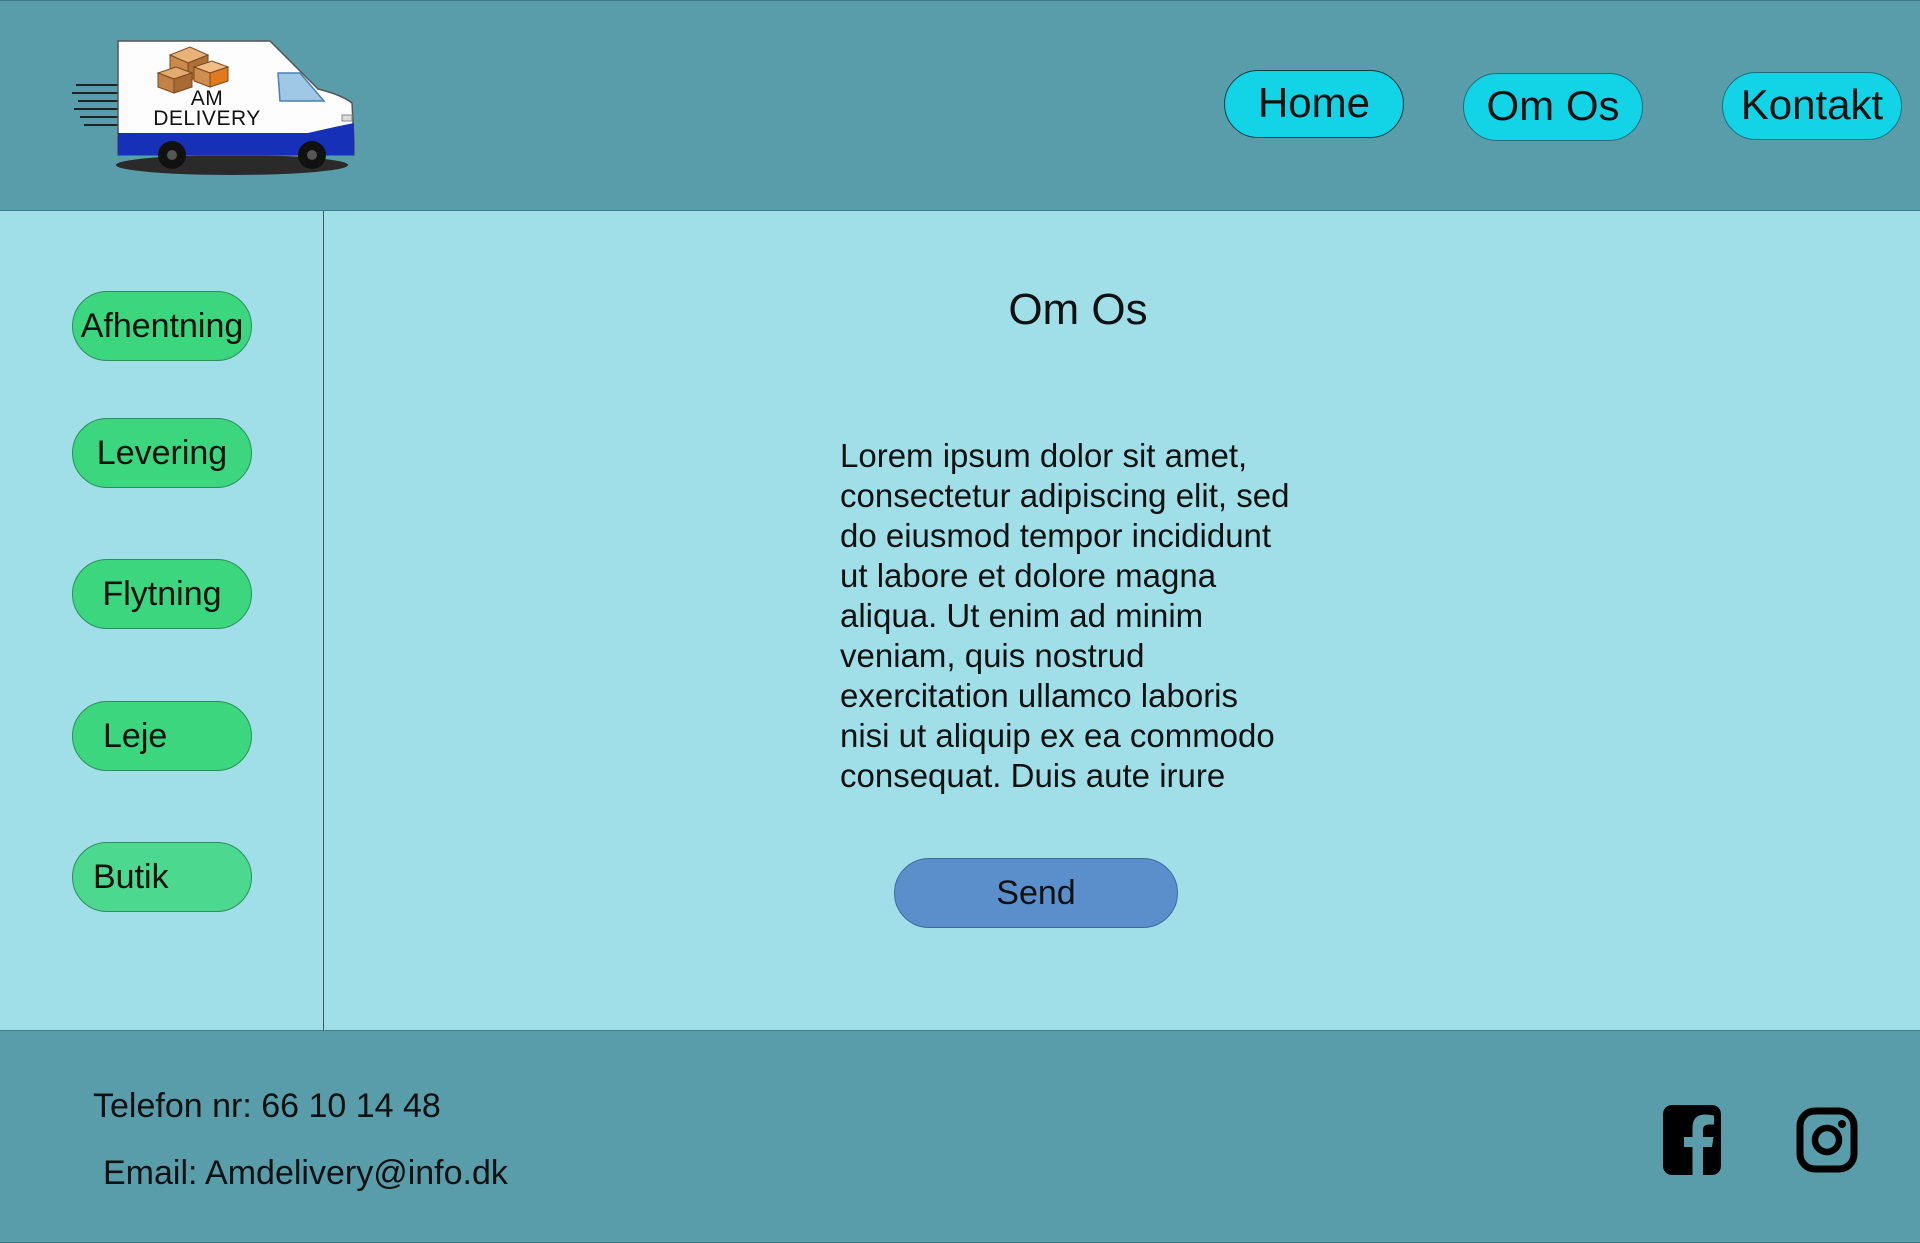  What do you see at coordinates (162, 736) in the screenshot?
I see `sidebar-item-leje: Leje` at bounding box center [162, 736].